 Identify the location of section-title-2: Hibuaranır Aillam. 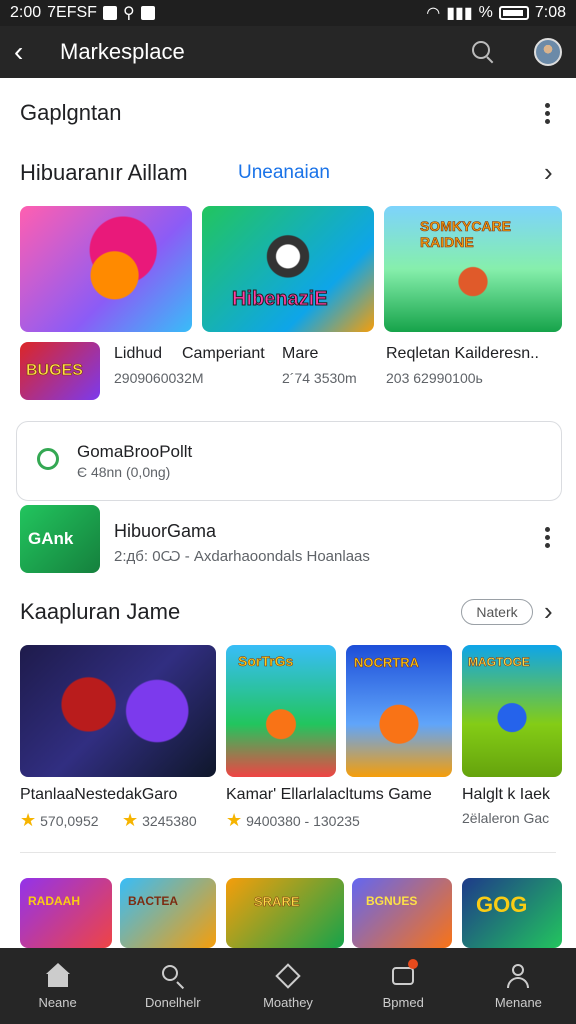
(104, 172).